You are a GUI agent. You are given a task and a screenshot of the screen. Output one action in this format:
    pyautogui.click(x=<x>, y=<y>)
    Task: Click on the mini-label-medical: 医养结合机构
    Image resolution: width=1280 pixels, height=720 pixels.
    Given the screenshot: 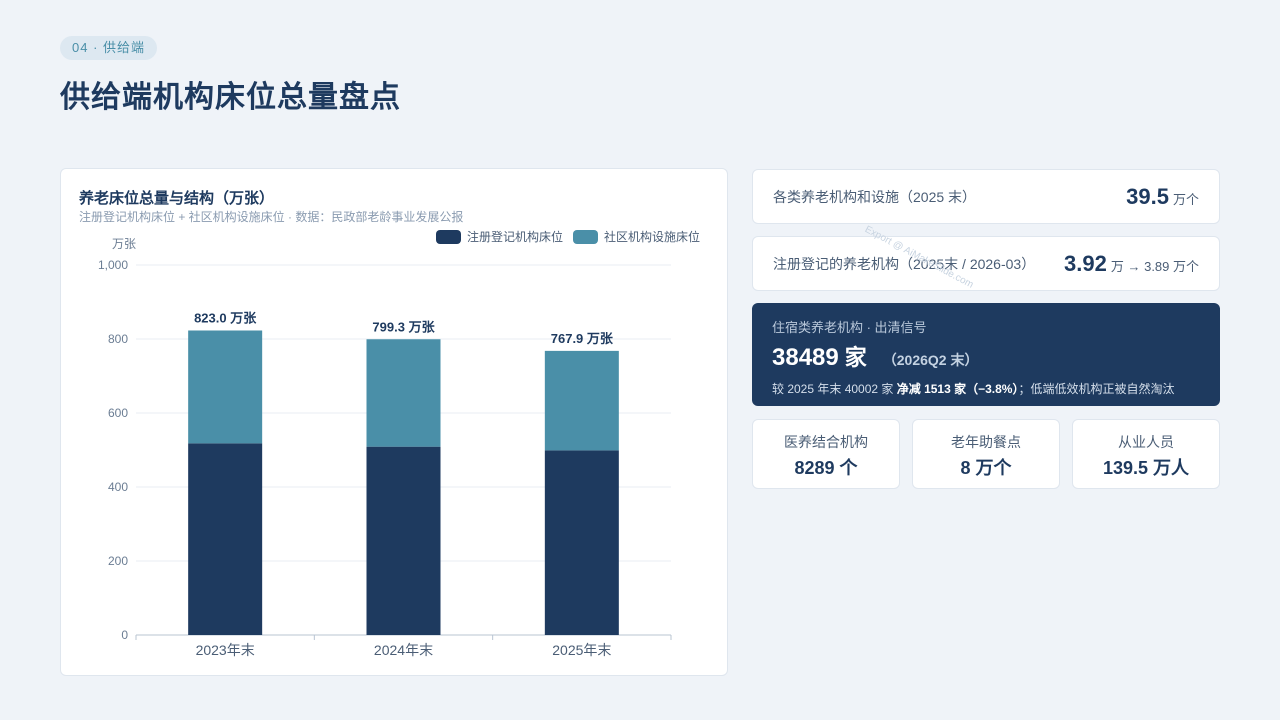 What is the action you would take?
    pyautogui.click(x=826, y=442)
    